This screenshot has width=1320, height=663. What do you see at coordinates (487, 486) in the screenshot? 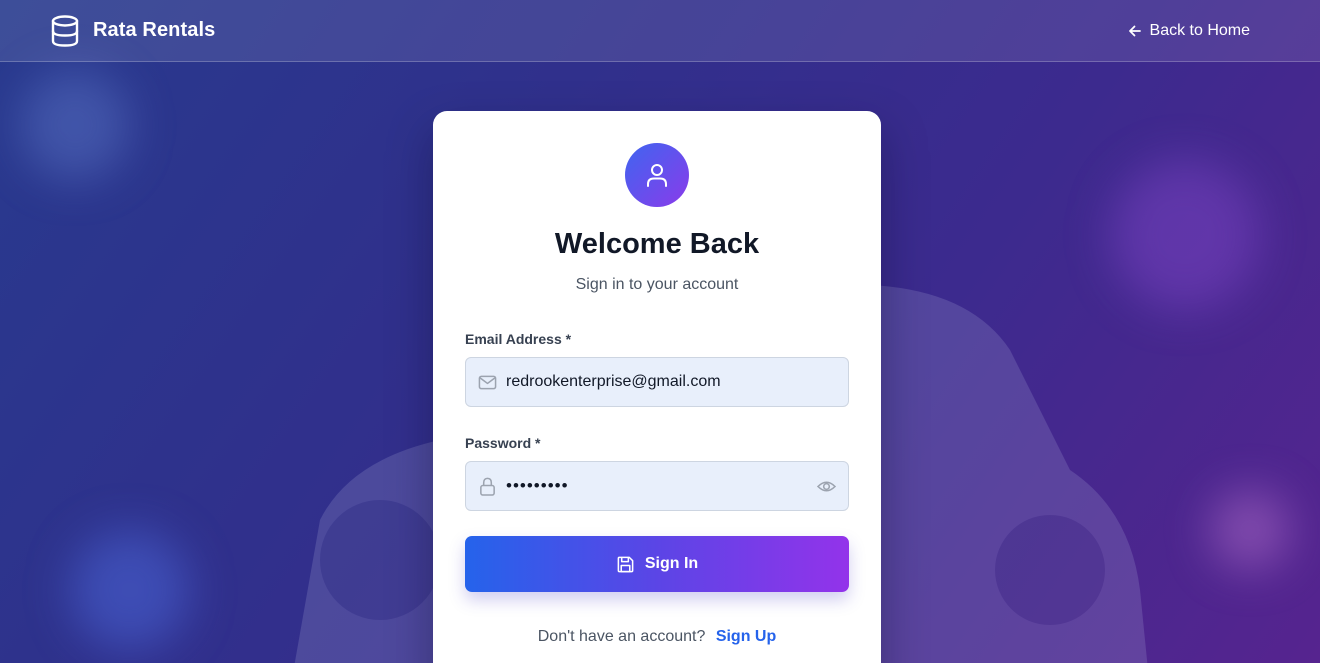
I see `lock-icon` at bounding box center [487, 486].